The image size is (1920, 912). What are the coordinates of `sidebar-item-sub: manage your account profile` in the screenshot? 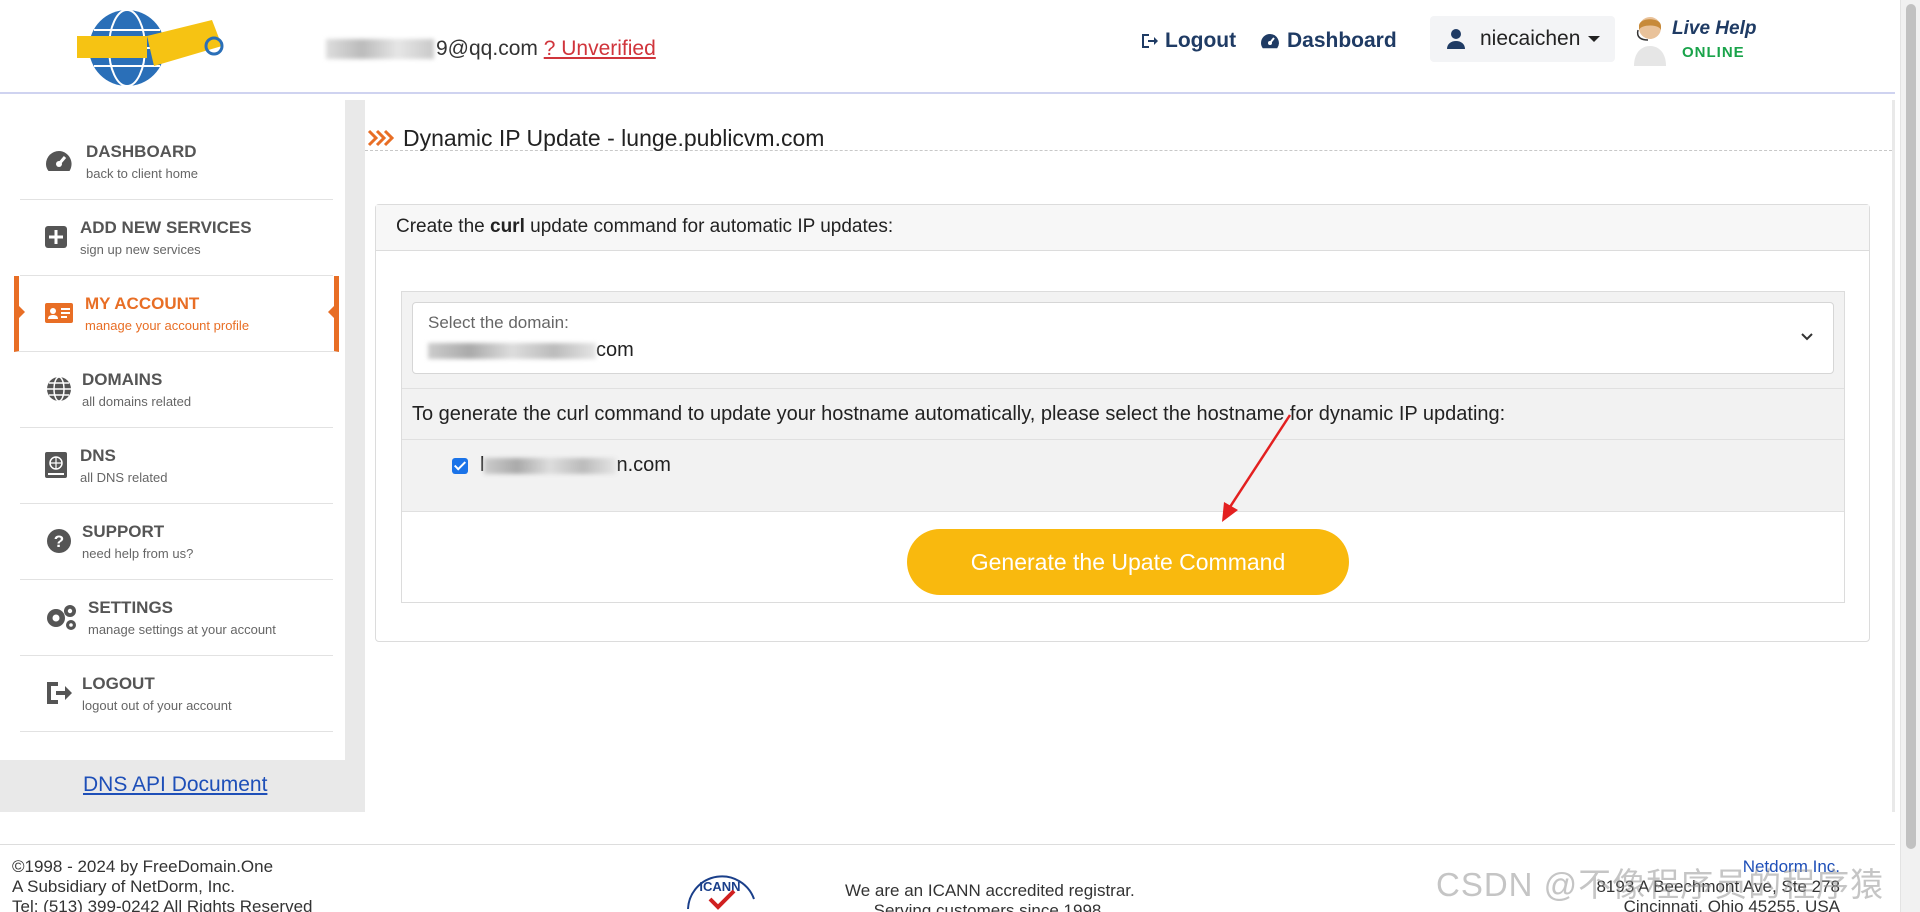 It's located at (167, 325).